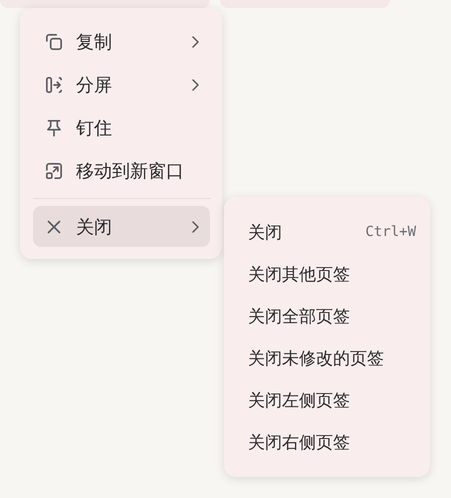  What do you see at coordinates (390, 232) in the screenshot?
I see `shortcut-label: Ctrl+W` at bounding box center [390, 232].